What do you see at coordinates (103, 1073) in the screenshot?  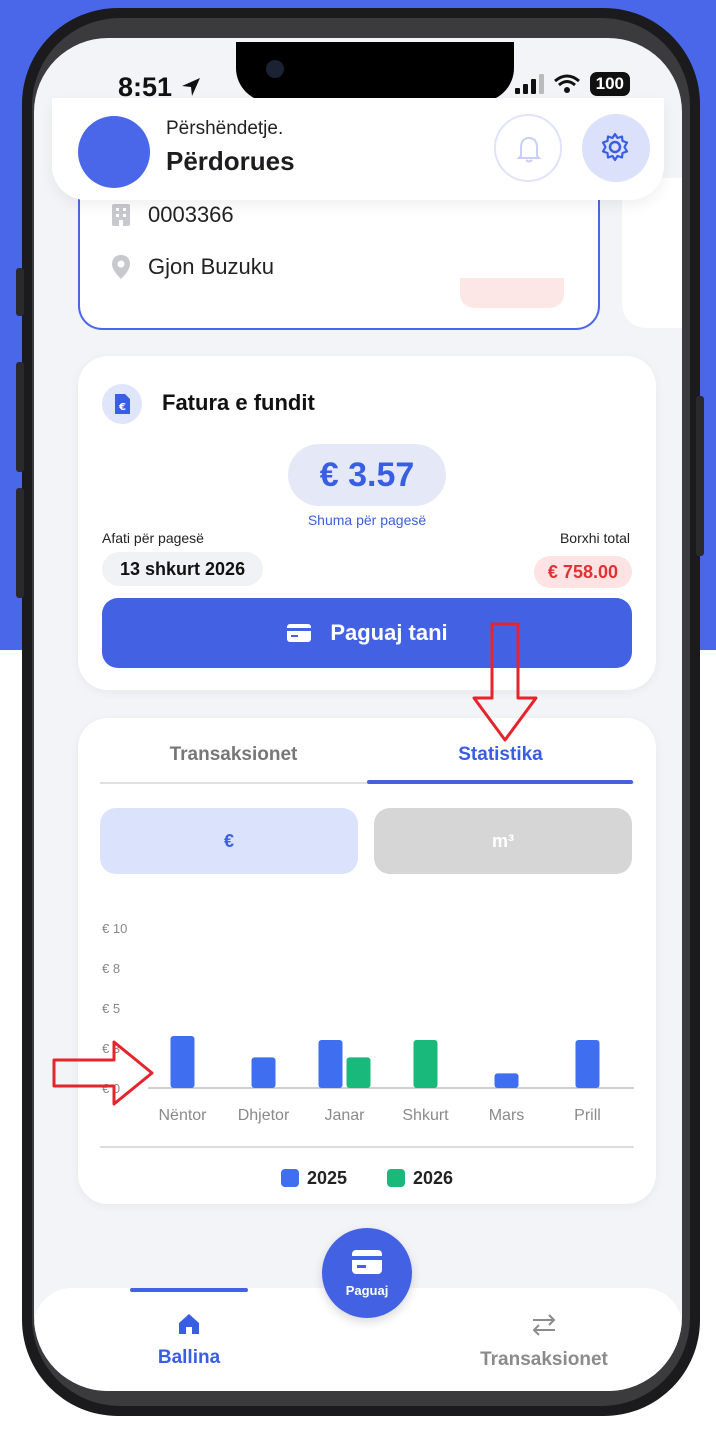 I see `annotation-right-arrow` at bounding box center [103, 1073].